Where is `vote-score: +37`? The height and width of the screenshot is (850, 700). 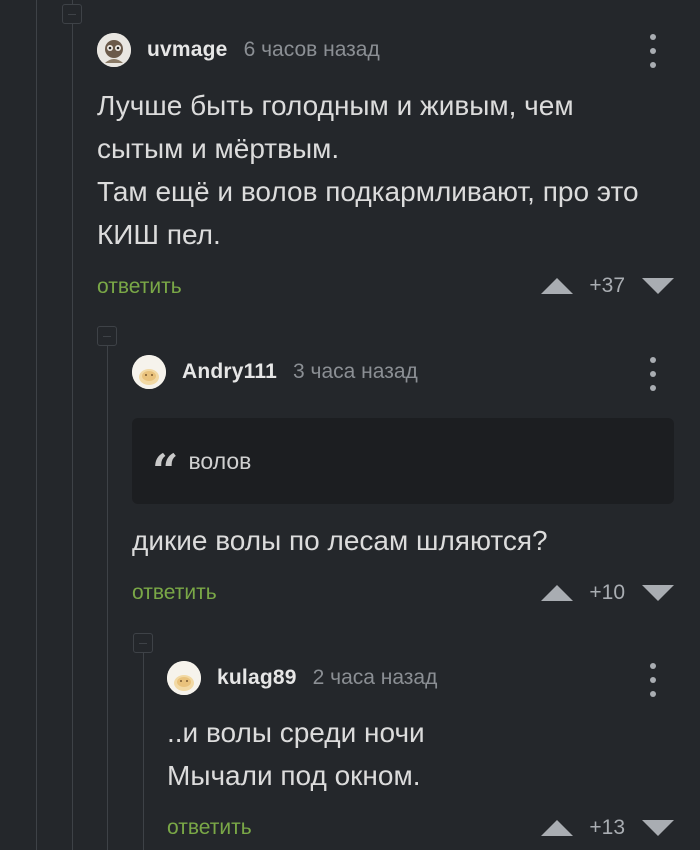 vote-score: +37 is located at coordinates (607, 285).